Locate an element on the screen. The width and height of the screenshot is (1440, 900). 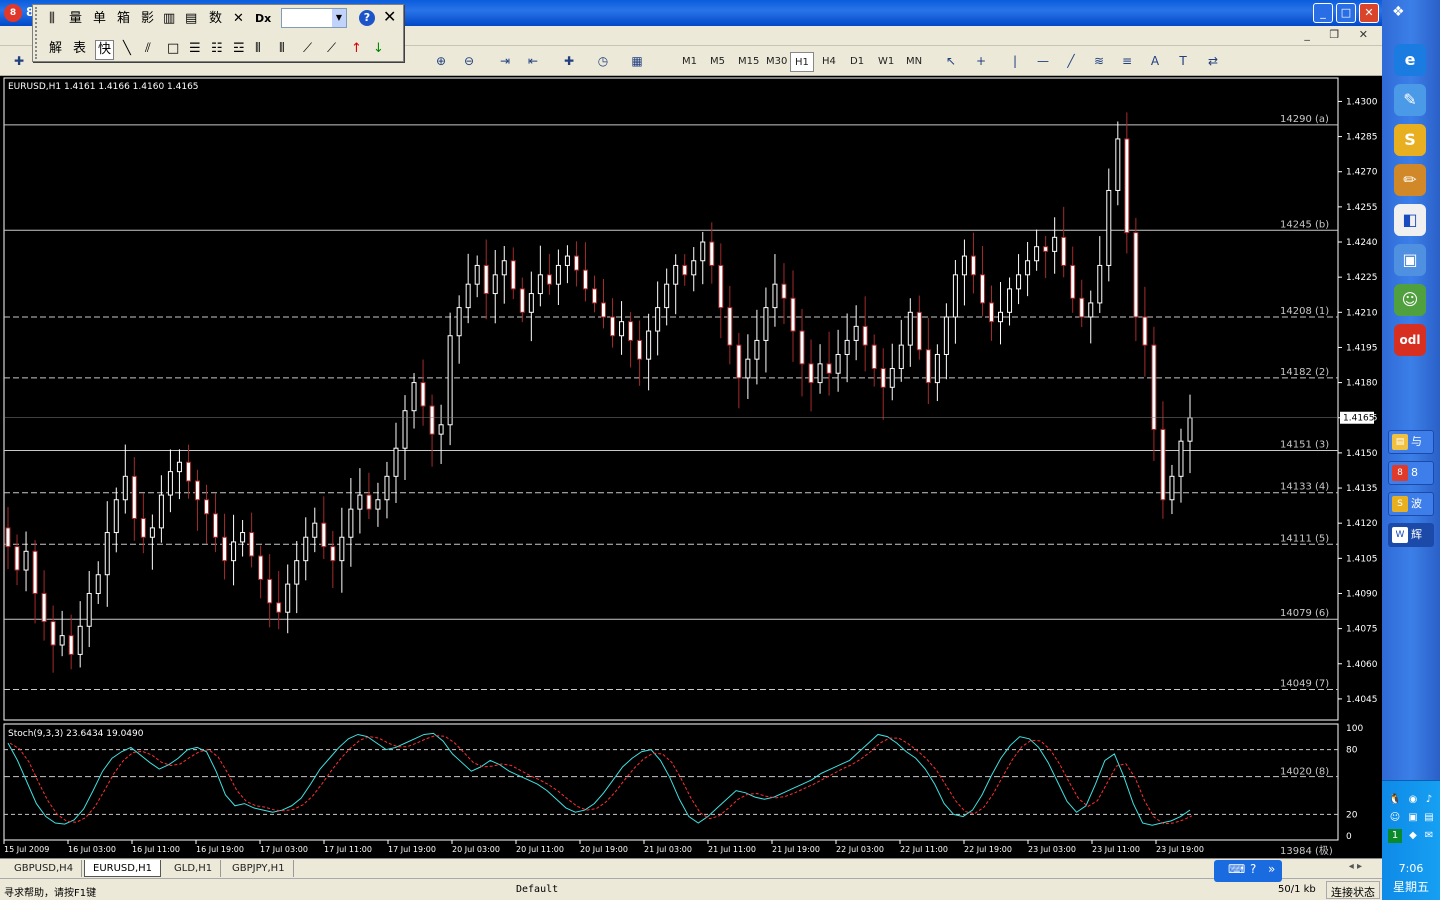
app-s-icon: S is located at coordinates (1410, 140).